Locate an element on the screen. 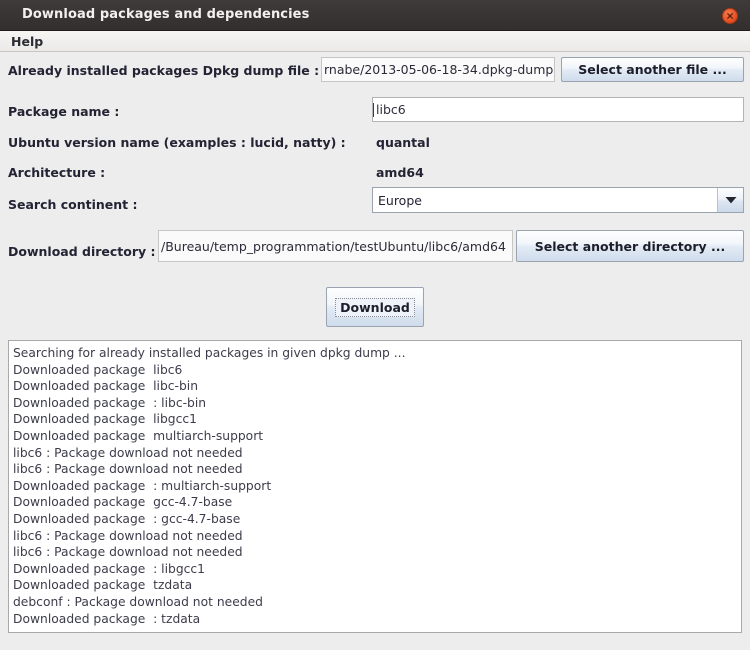 The image size is (750, 650). download-button: Download is located at coordinates (375, 307).